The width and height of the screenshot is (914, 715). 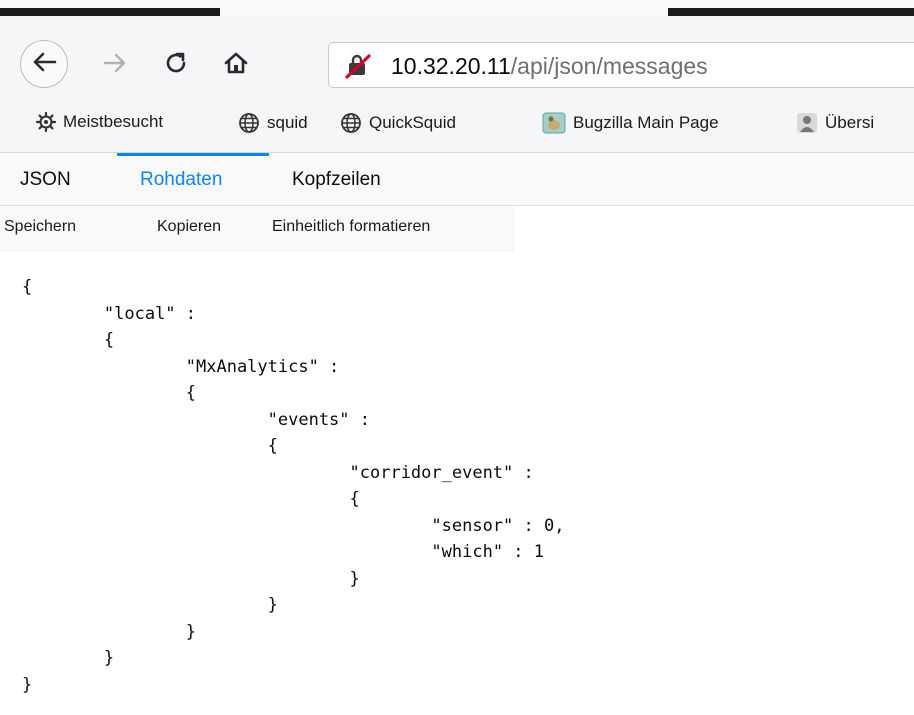 I want to click on navigation-toolbar: 10.32.20.11/api/json/messages, so click(x=457, y=57).